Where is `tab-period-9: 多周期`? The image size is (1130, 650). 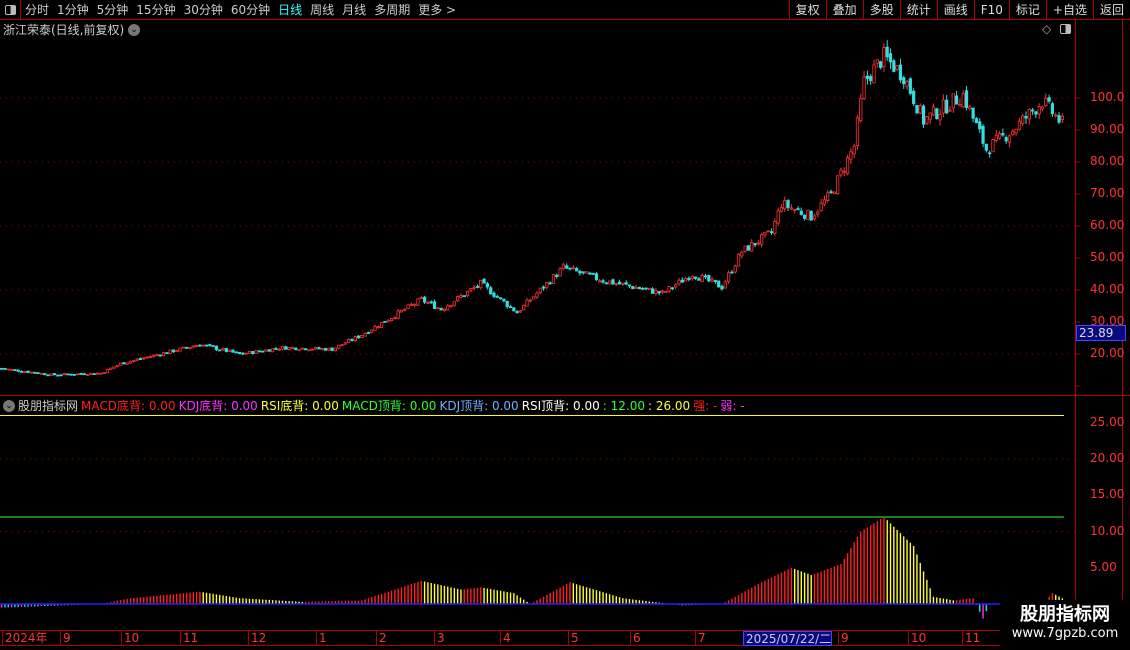
tab-period-9: 多周期 is located at coordinates (392, 9).